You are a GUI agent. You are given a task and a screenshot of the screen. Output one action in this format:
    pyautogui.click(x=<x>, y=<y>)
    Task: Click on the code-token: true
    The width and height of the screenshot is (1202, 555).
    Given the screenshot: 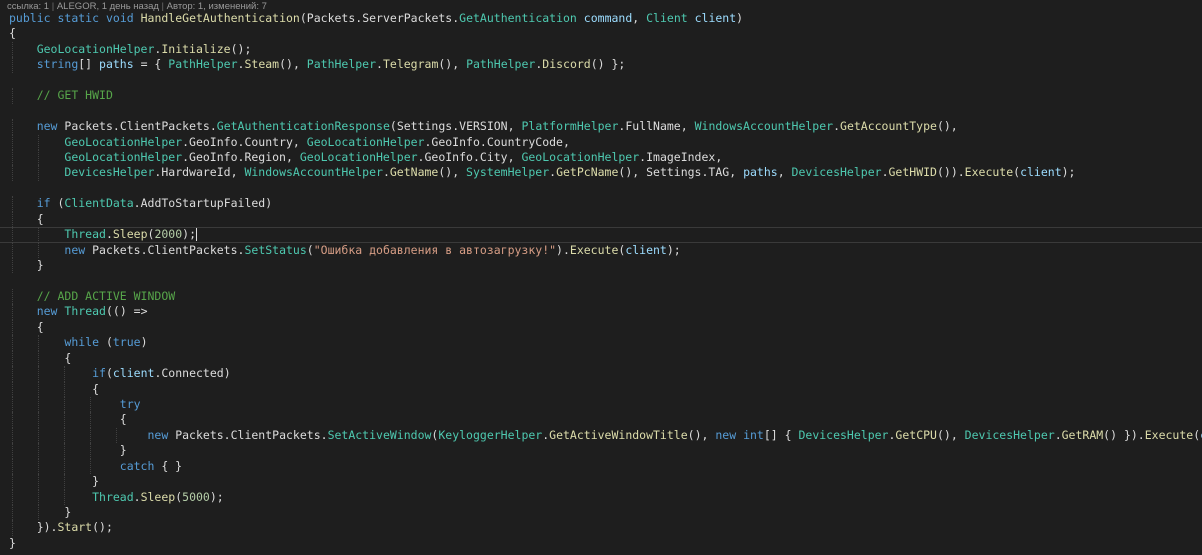 What is the action you would take?
    pyautogui.click(x=126, y=342)
    